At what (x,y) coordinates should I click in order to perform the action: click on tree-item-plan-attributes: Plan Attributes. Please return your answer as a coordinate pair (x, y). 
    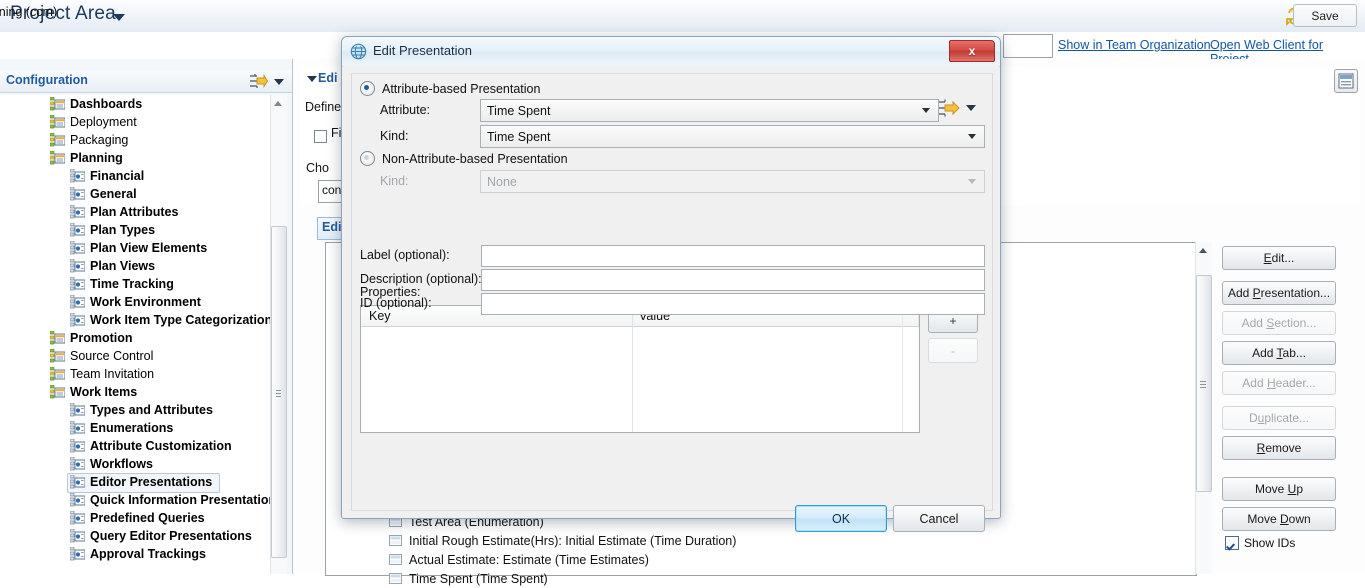
    Looking at the image, I should click on (135, 212).